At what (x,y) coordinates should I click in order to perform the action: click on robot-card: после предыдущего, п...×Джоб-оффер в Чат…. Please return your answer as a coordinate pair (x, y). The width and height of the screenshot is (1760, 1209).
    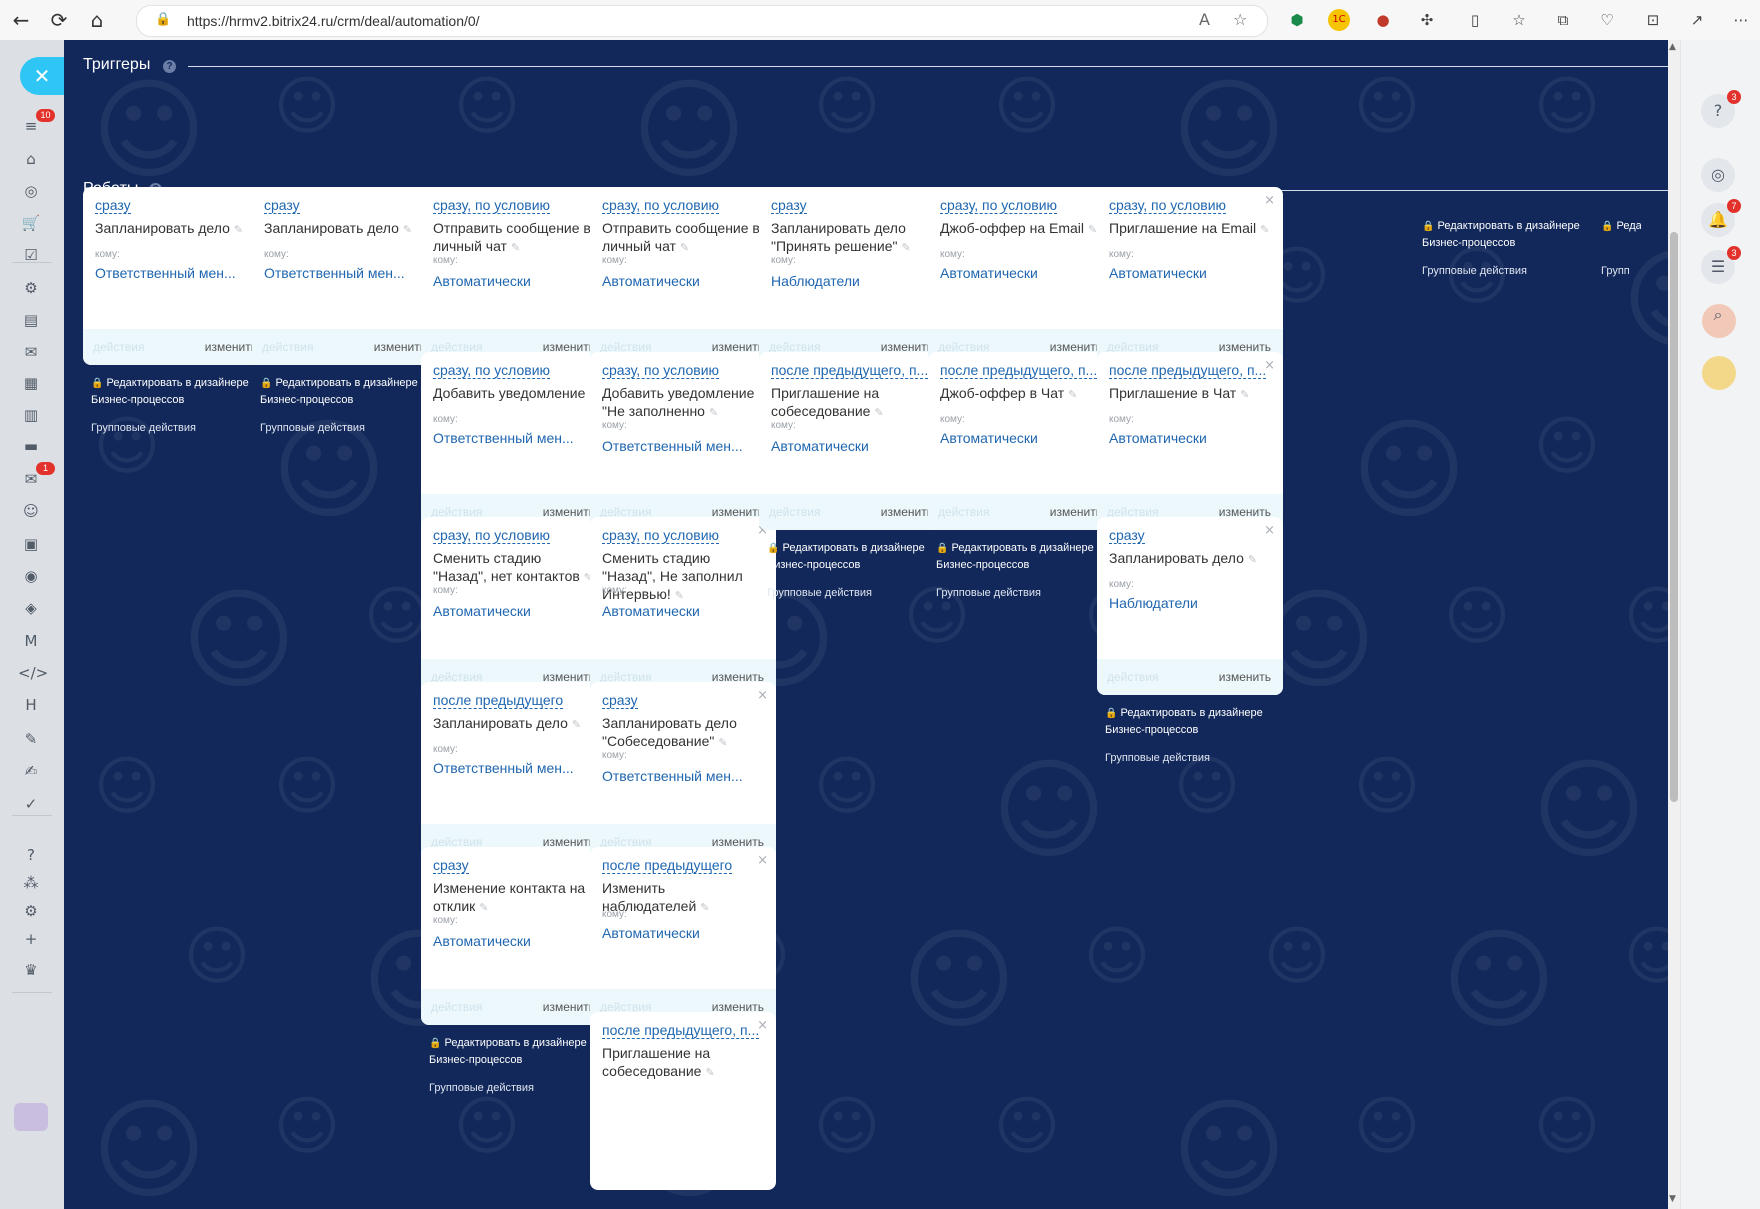
    Looking at the image, I should click on (1021, 441).